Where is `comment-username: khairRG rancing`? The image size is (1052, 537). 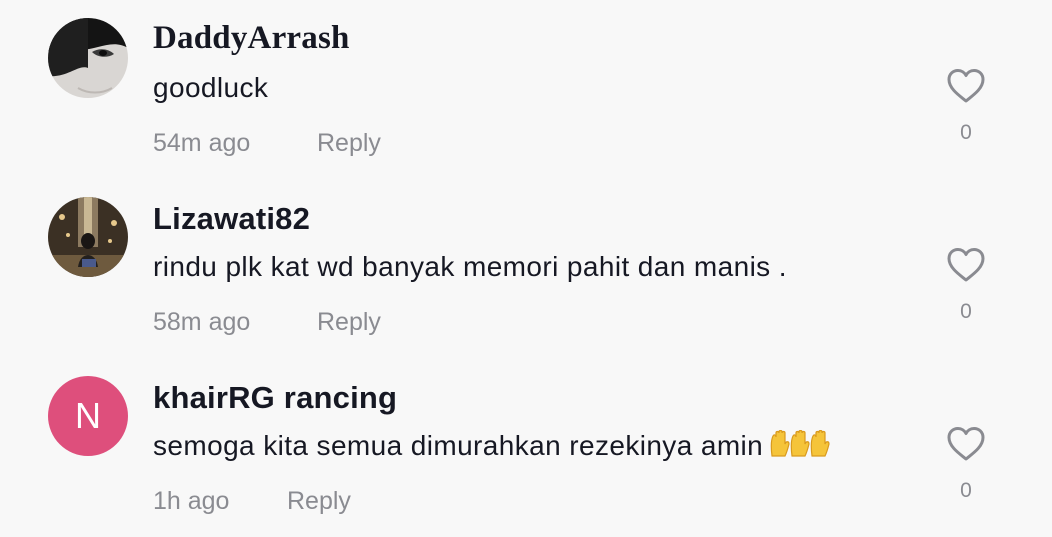
comment-username: khairRG rancing is located at coordinates (275, 398).